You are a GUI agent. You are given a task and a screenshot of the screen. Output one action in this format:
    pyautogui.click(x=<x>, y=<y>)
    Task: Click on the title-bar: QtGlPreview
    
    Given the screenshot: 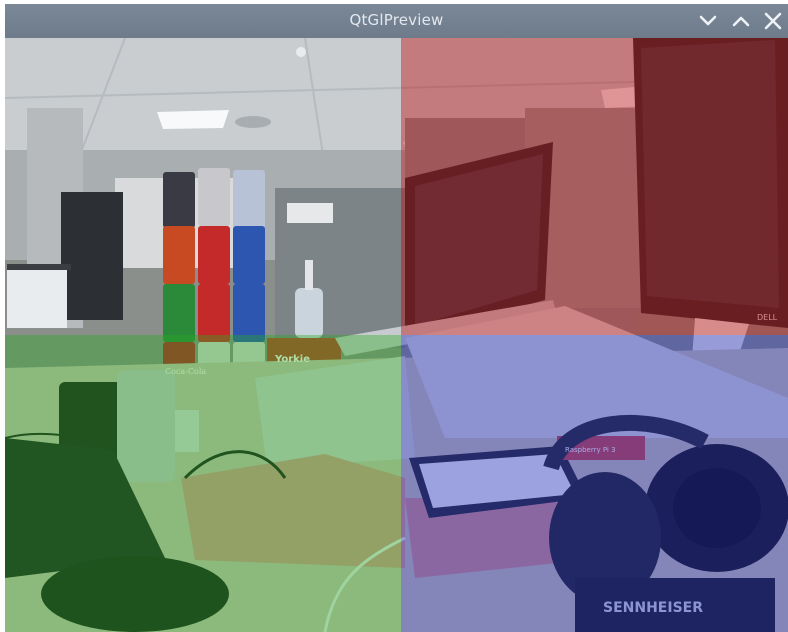 What is the action you would take?
    pyautogui.click(x=396, y=21)
    